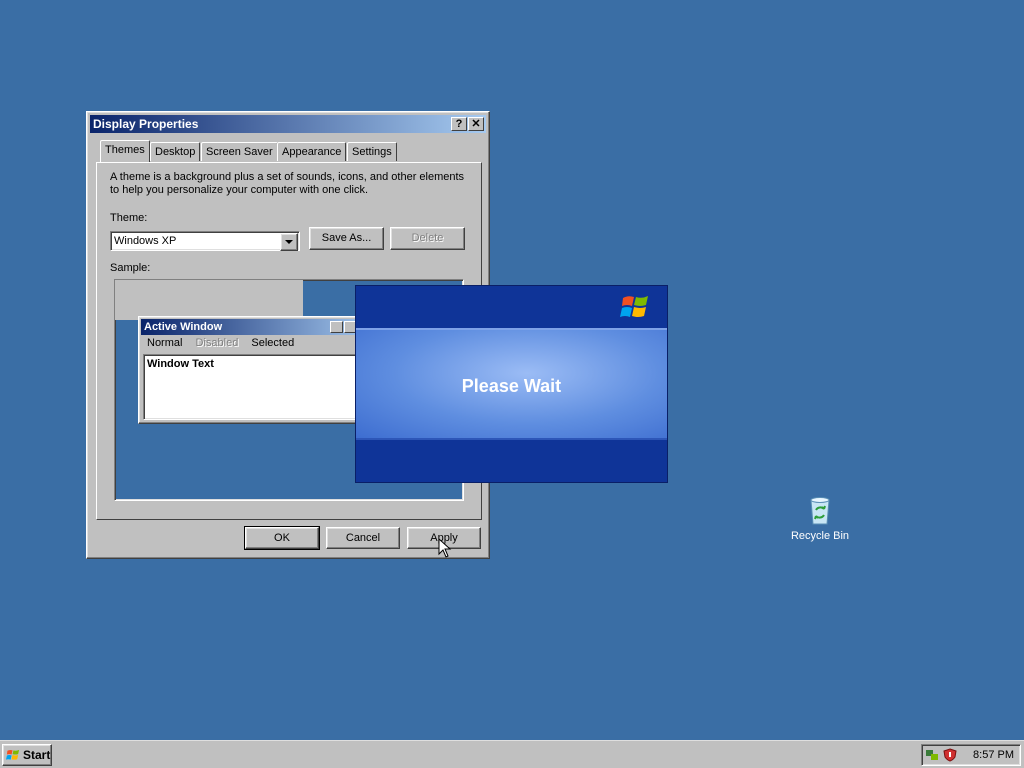 Image resolution: width=1024 pixels, height=768 pixels. Describe the element at coordinates (427, 238) in the screenshot. I see `delete-button: Delete` at that location.